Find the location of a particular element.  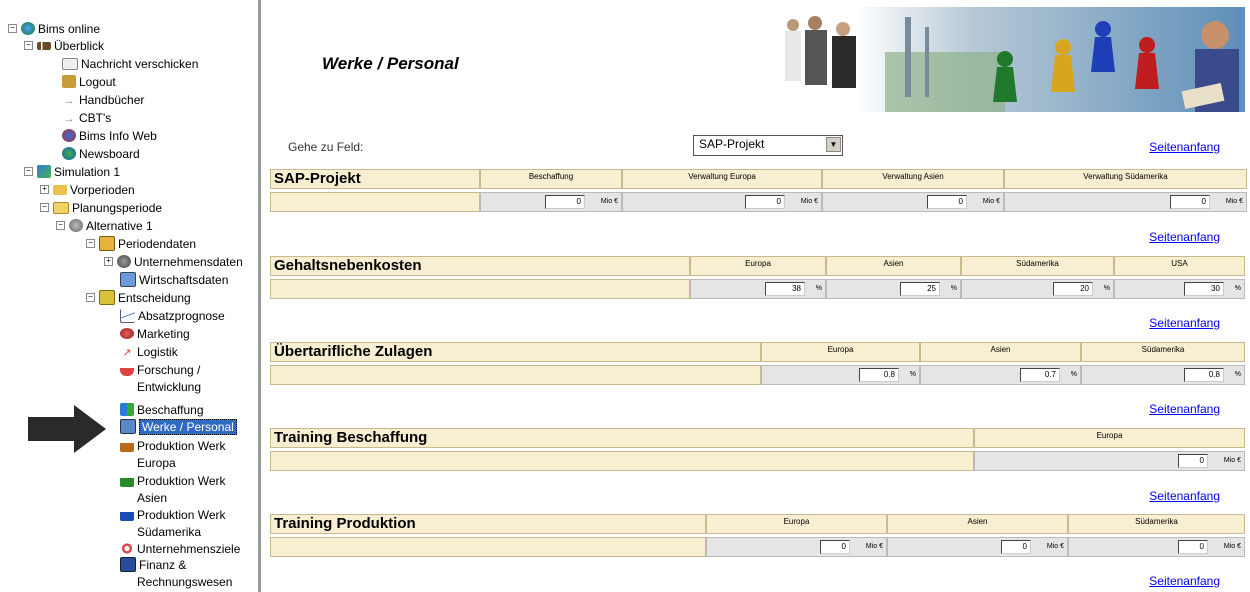

decision-icon is located at coordinates (107, 298).